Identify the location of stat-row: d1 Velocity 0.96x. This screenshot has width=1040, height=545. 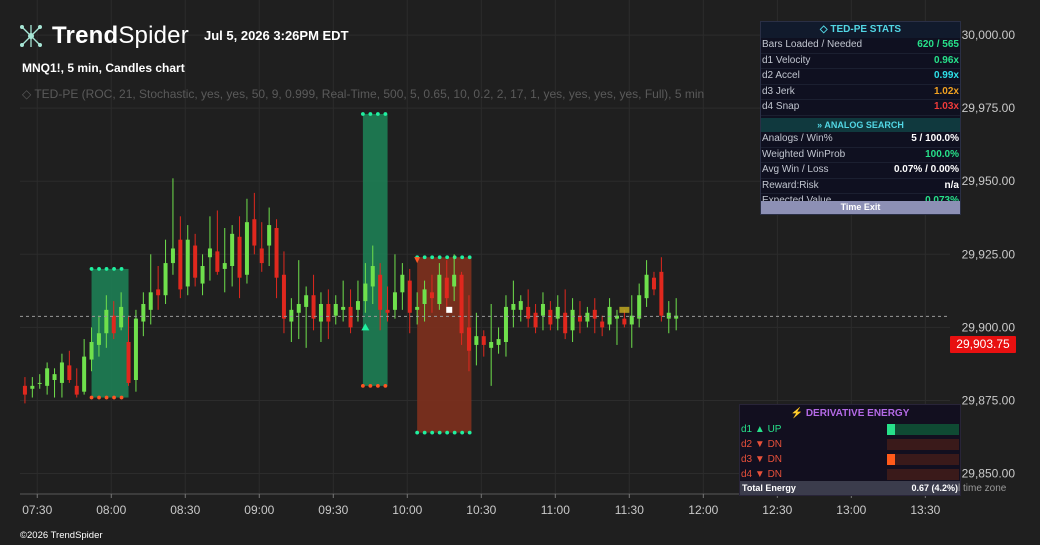
(860, 62).